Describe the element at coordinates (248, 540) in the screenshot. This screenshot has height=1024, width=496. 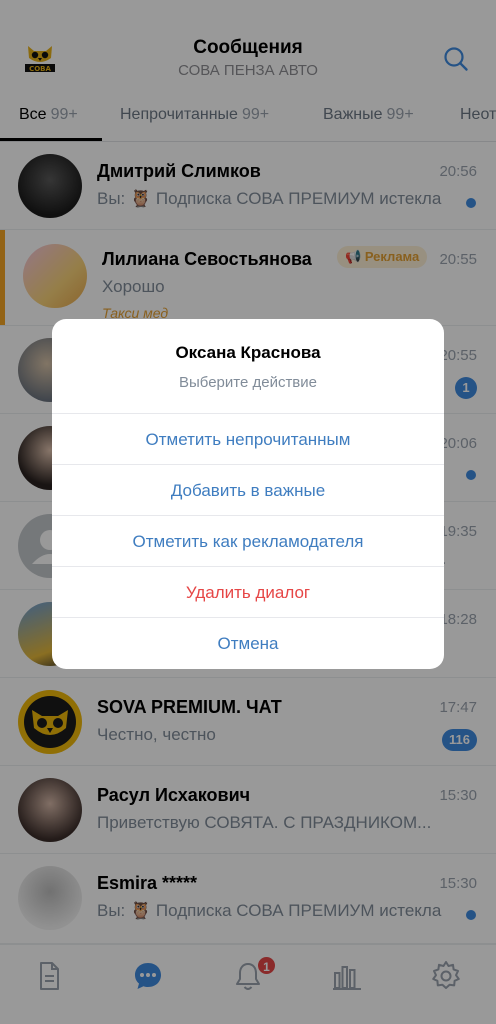
I see `mark-advertiser-button: Отметить как рекламодателя` at that location.